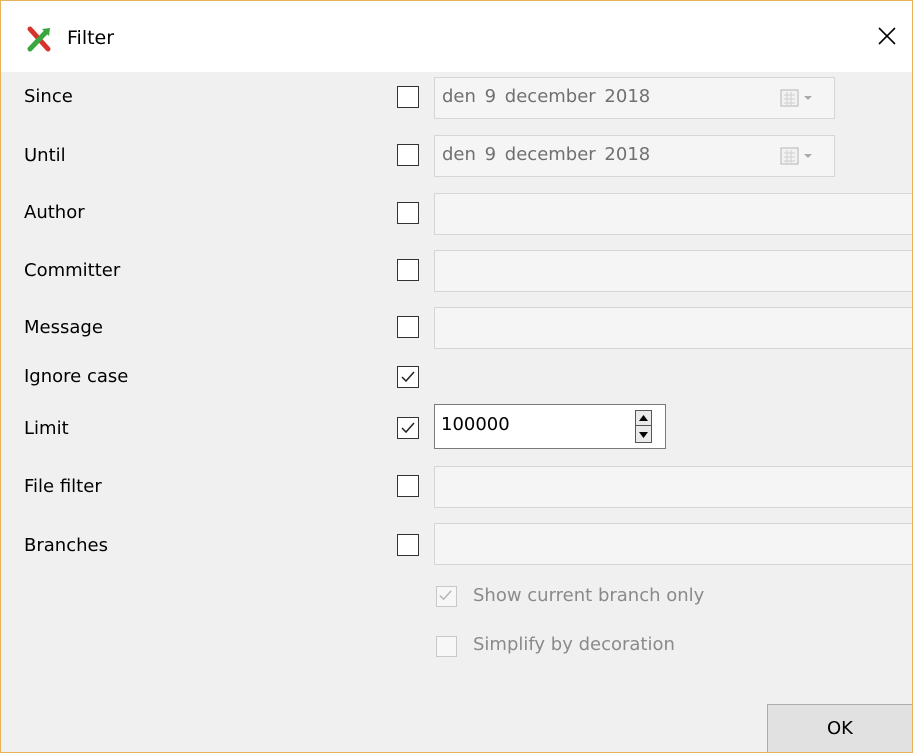  I want to click on title-bar: Filter, so click(456, 36).